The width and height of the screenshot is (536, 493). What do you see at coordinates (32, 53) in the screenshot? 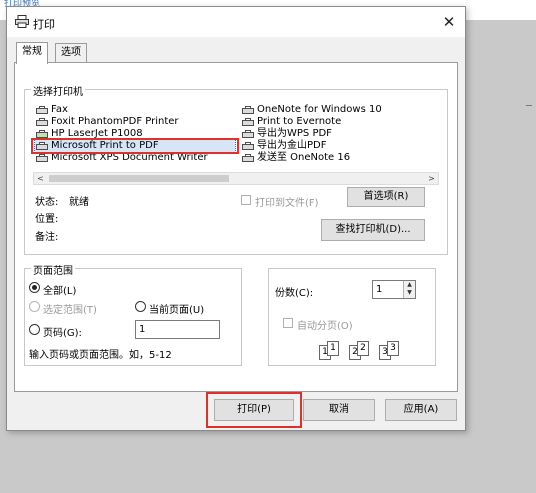
I see `tab-general: 常规` at bounding box center [32, 53].